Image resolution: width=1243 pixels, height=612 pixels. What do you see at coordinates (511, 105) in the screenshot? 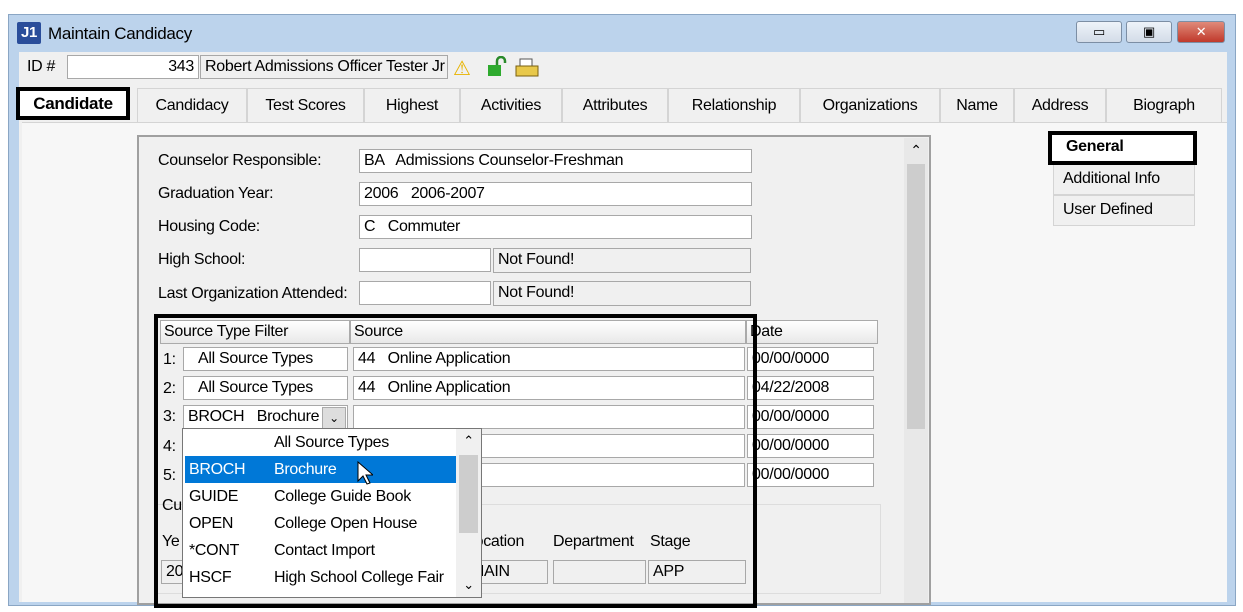
I see `tab-activities: Activities` at bounding box center [511, 105].